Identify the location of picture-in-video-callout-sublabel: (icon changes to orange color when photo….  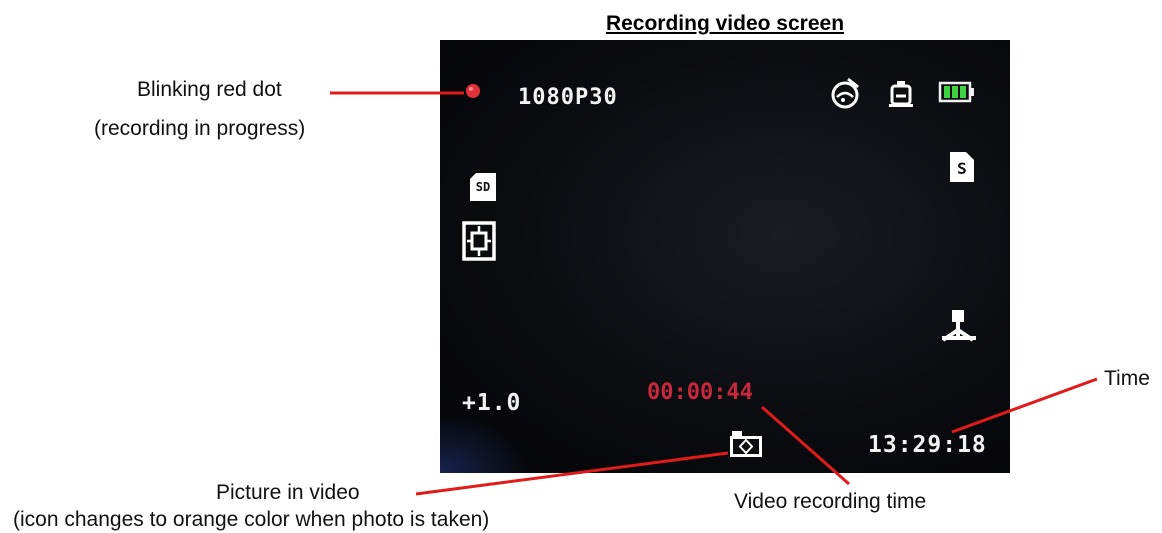
(251, 519).